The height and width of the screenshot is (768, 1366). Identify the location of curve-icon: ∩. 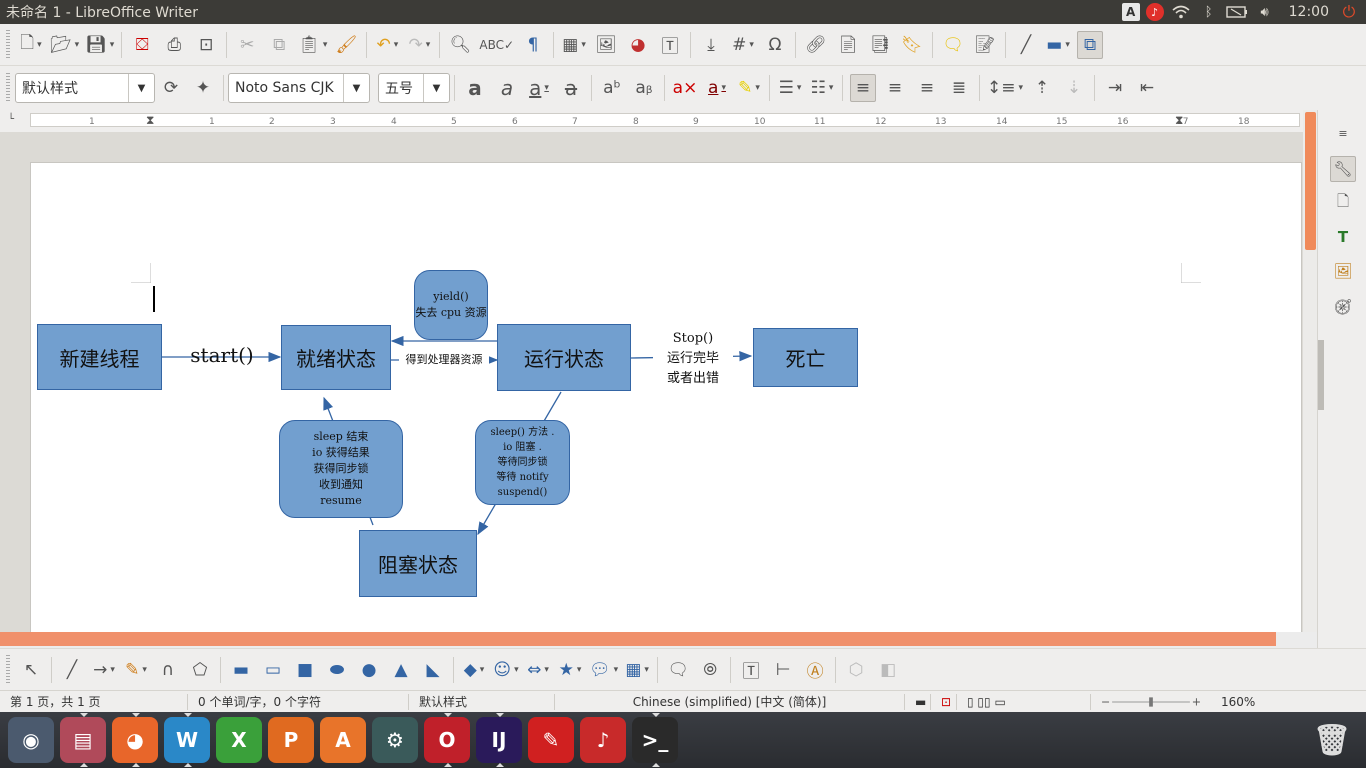
(168, 670).